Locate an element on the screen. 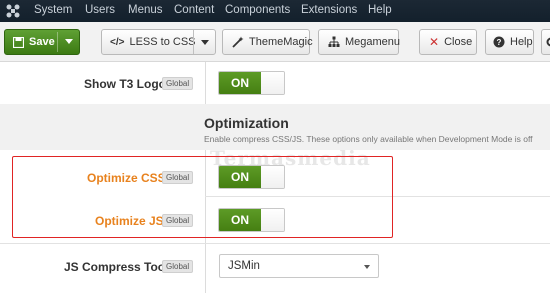 Image resolution: width=550 pixels, height=293 pixels. menu-menus: Menus is located at coordinates (145, 10).